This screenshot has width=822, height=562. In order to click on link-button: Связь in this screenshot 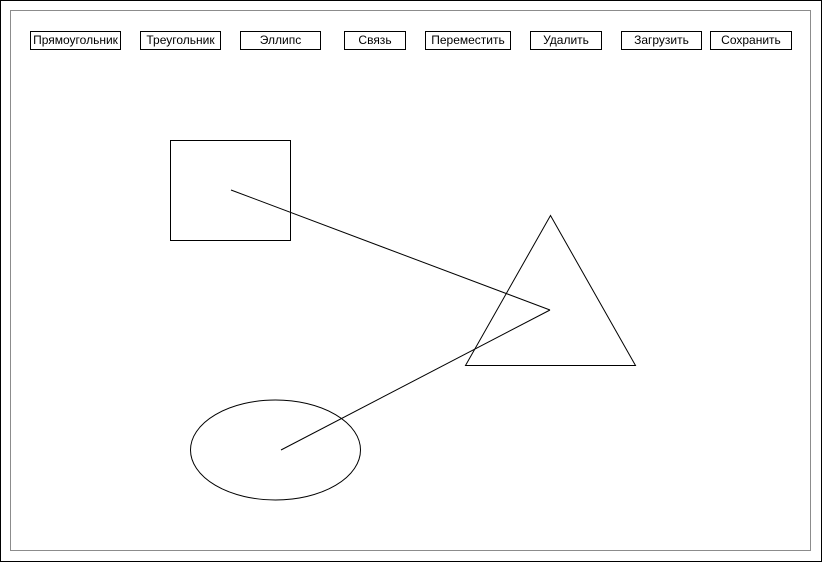, I will do `click(375, 40)`.